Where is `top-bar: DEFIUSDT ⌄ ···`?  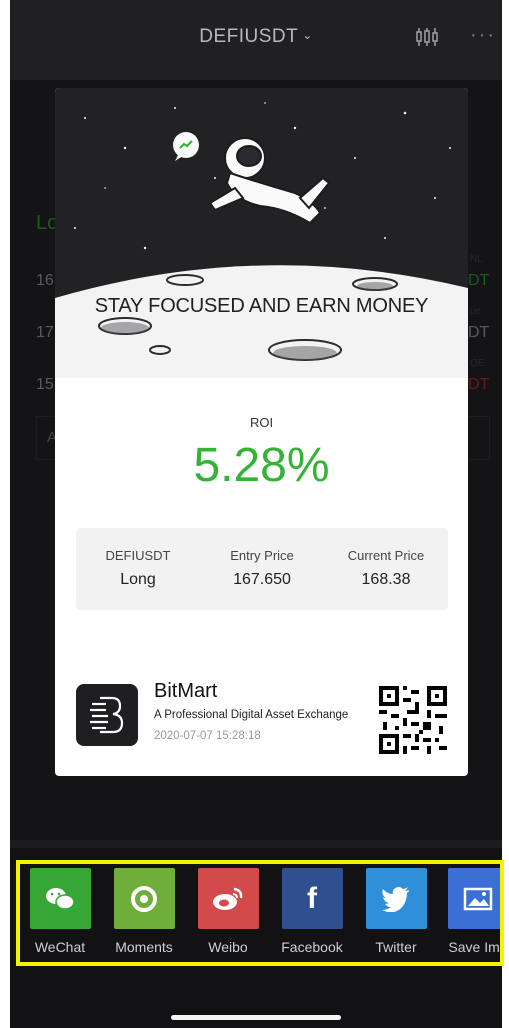 top-bar: DEFIUSDT ⌄ ··· is located at coordinates (256, 40).